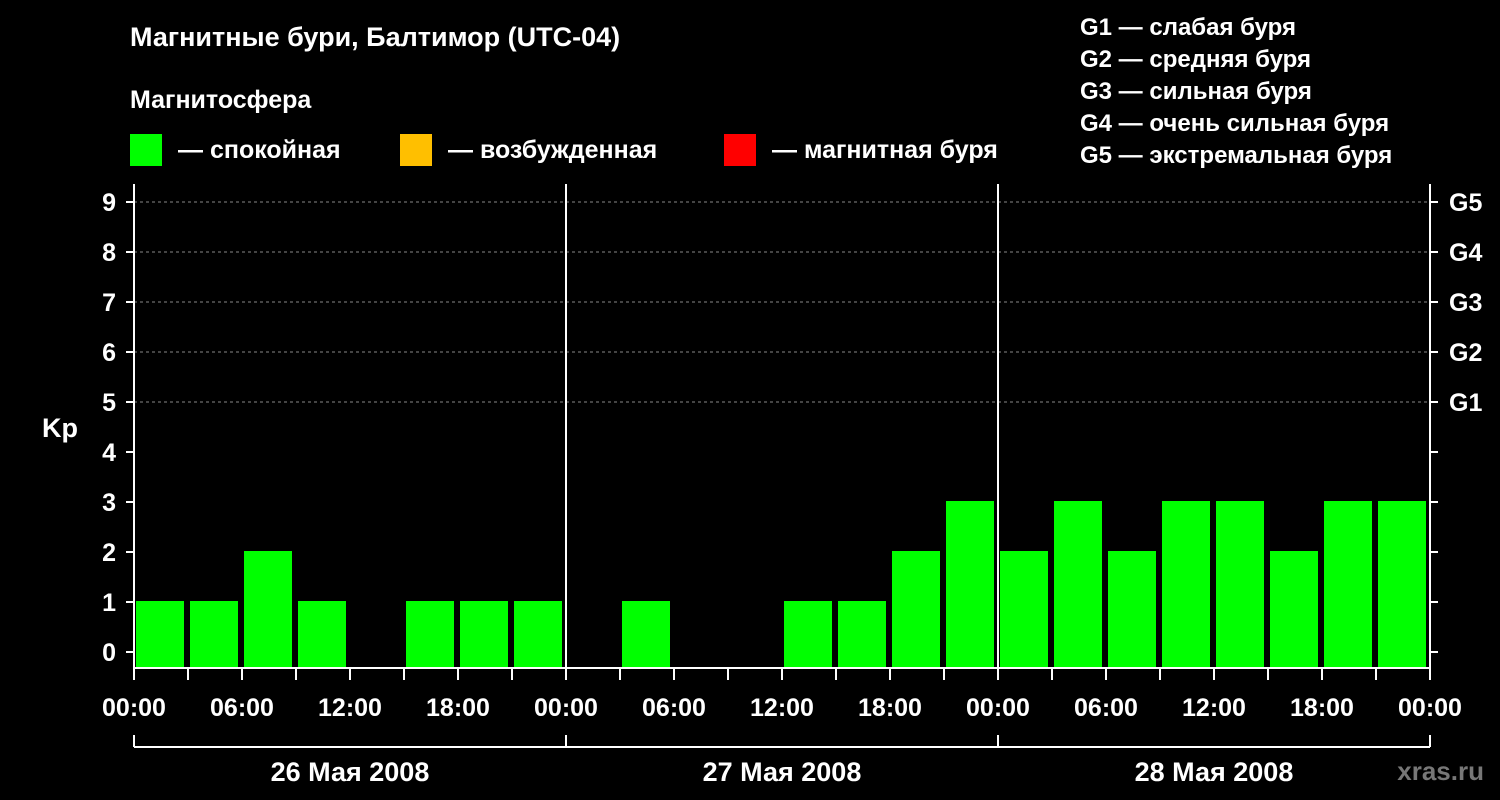  I want to click on y-axis-label: Kp, so click(60, 428).